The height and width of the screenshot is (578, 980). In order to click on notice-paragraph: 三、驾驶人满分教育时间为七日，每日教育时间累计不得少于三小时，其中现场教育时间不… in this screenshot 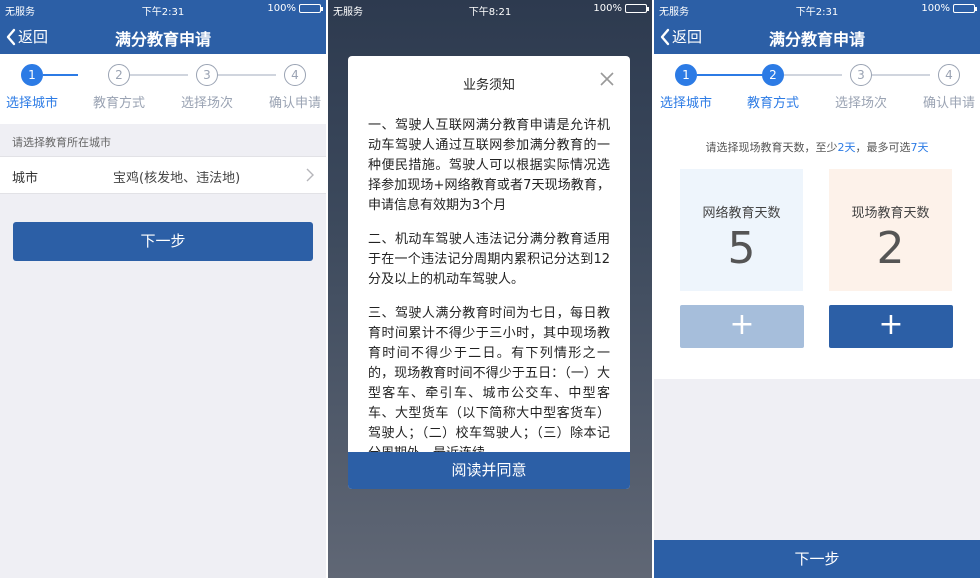, I will do `click(489, 379)`.